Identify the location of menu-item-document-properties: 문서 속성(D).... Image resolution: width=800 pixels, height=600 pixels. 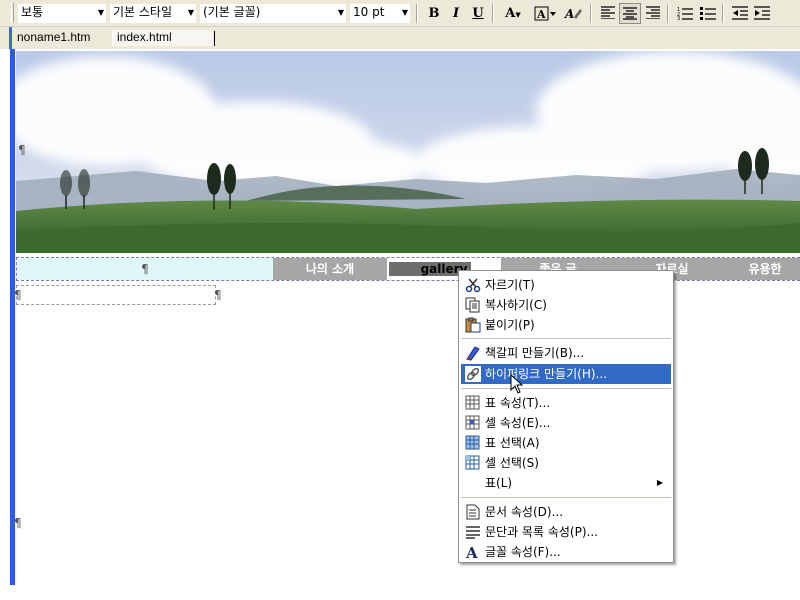
(566, 512).